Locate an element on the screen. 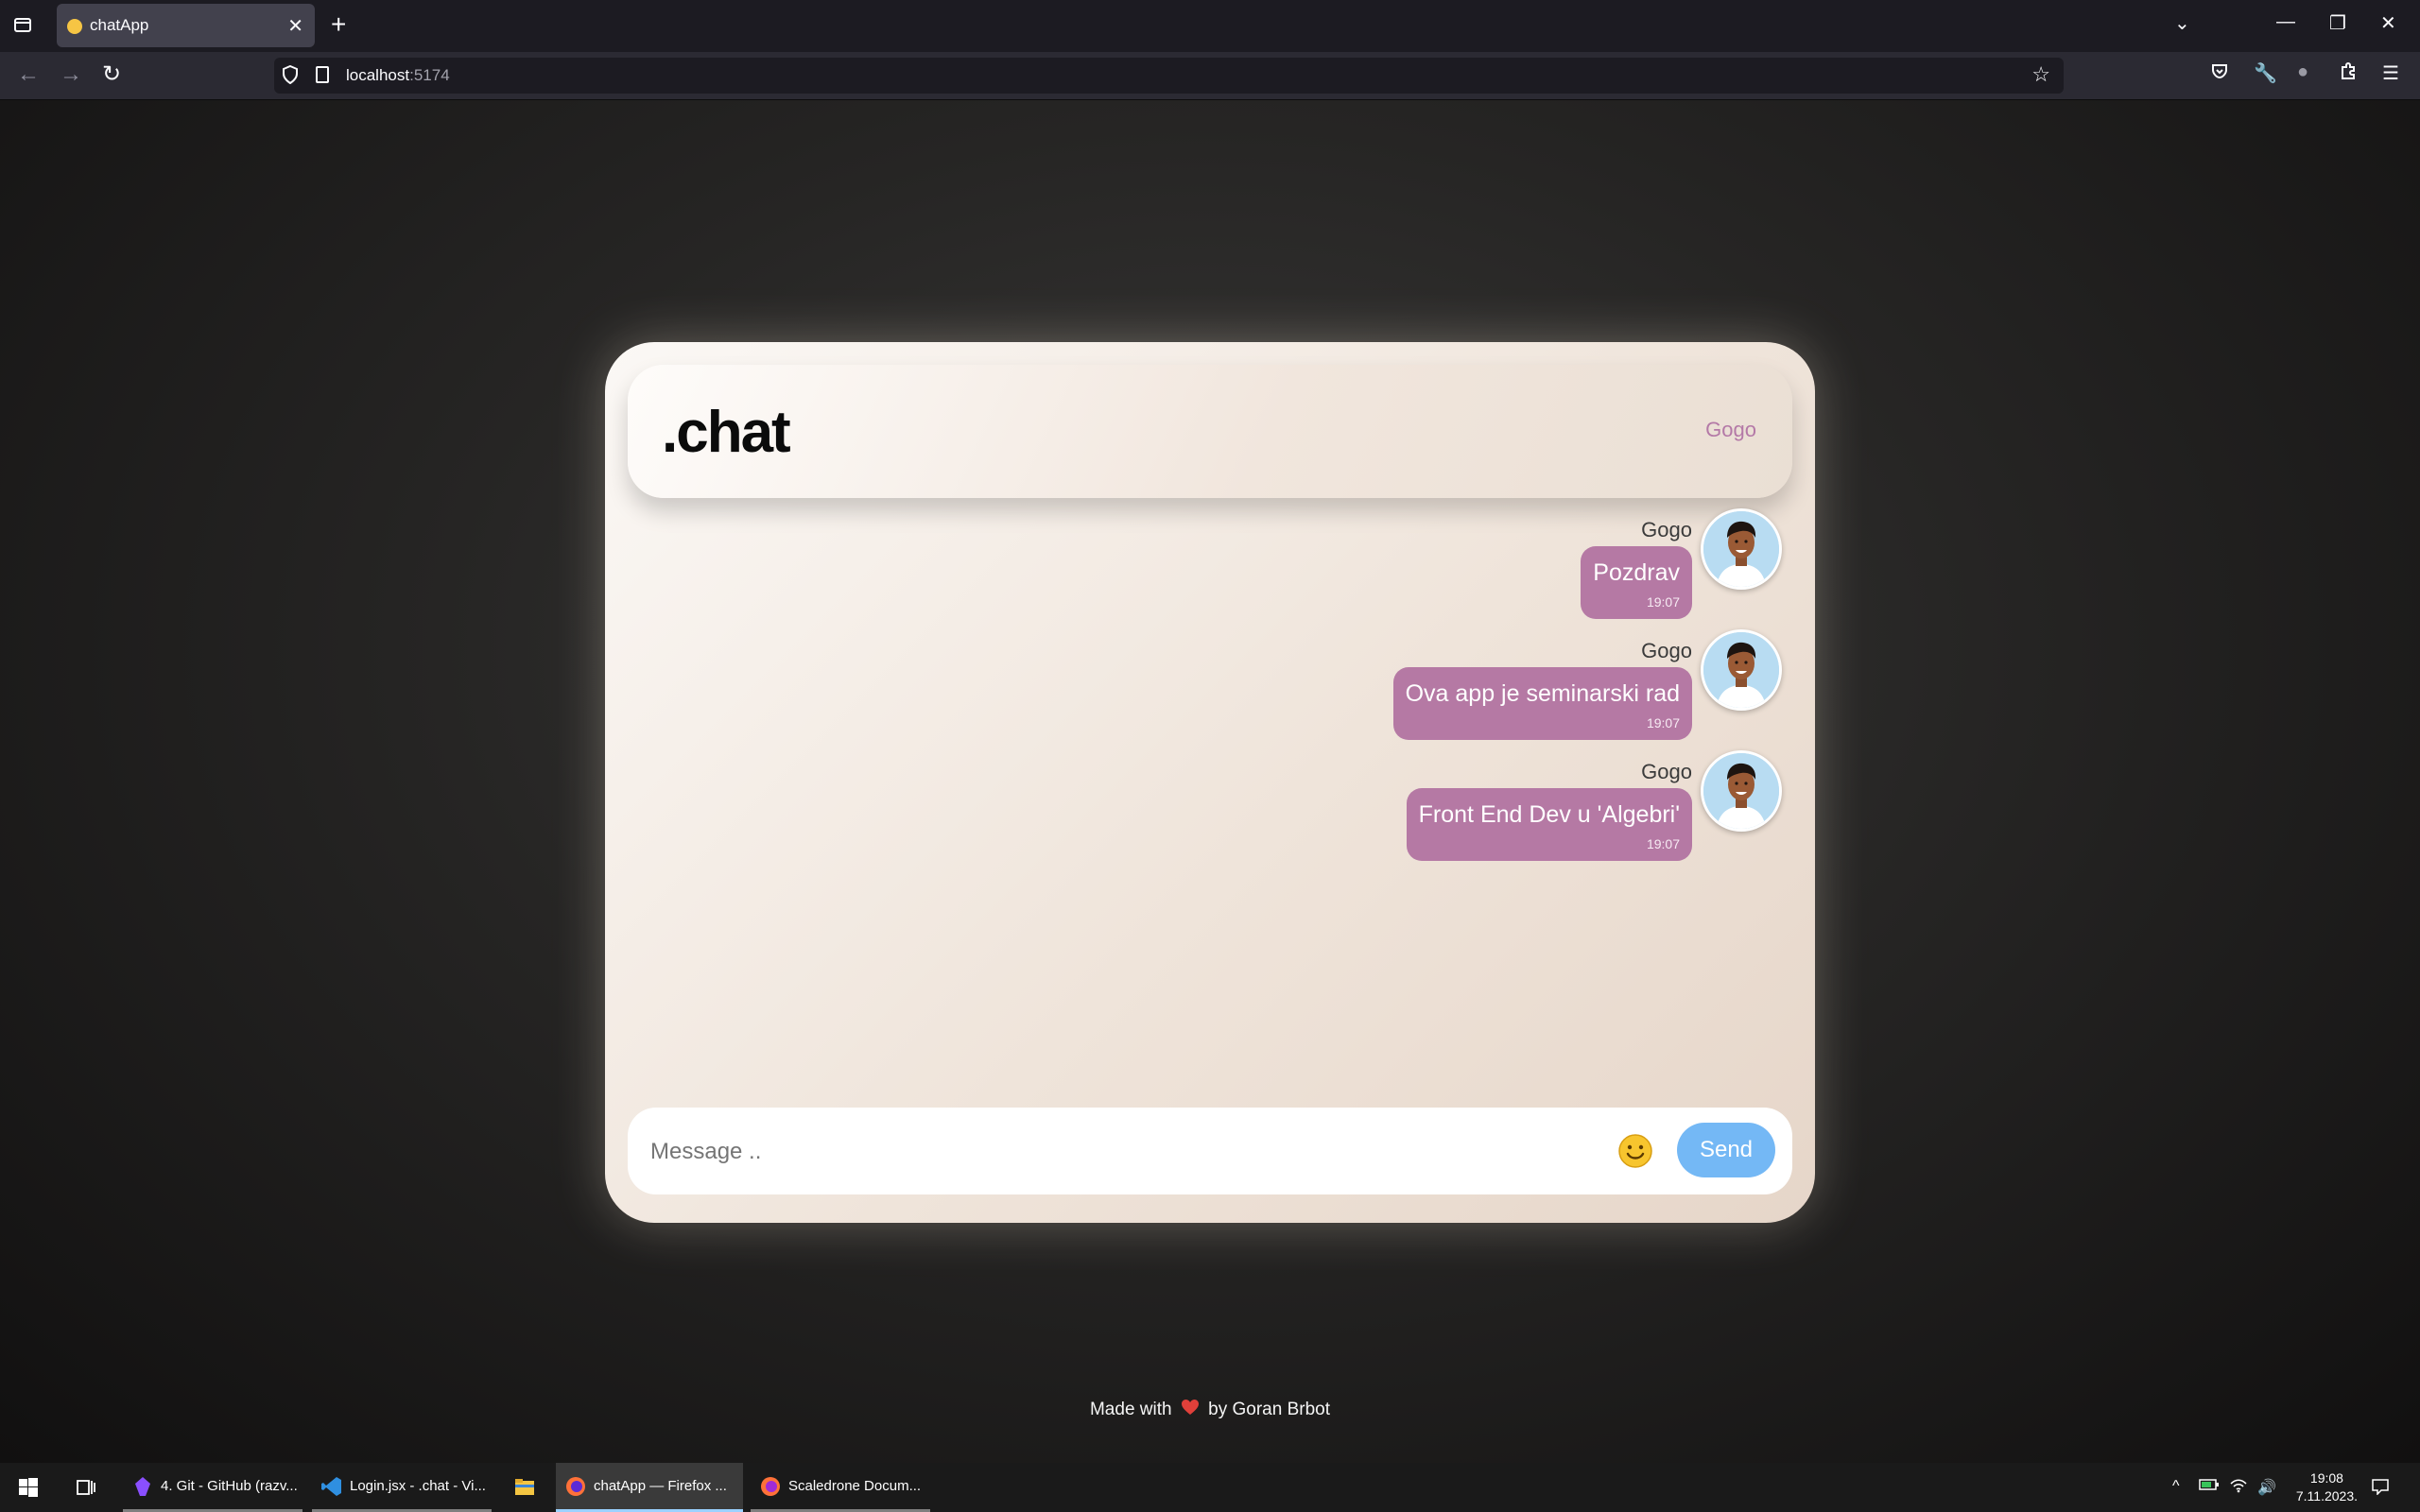  new-tab-button: + is located at coordinates (338, 24).